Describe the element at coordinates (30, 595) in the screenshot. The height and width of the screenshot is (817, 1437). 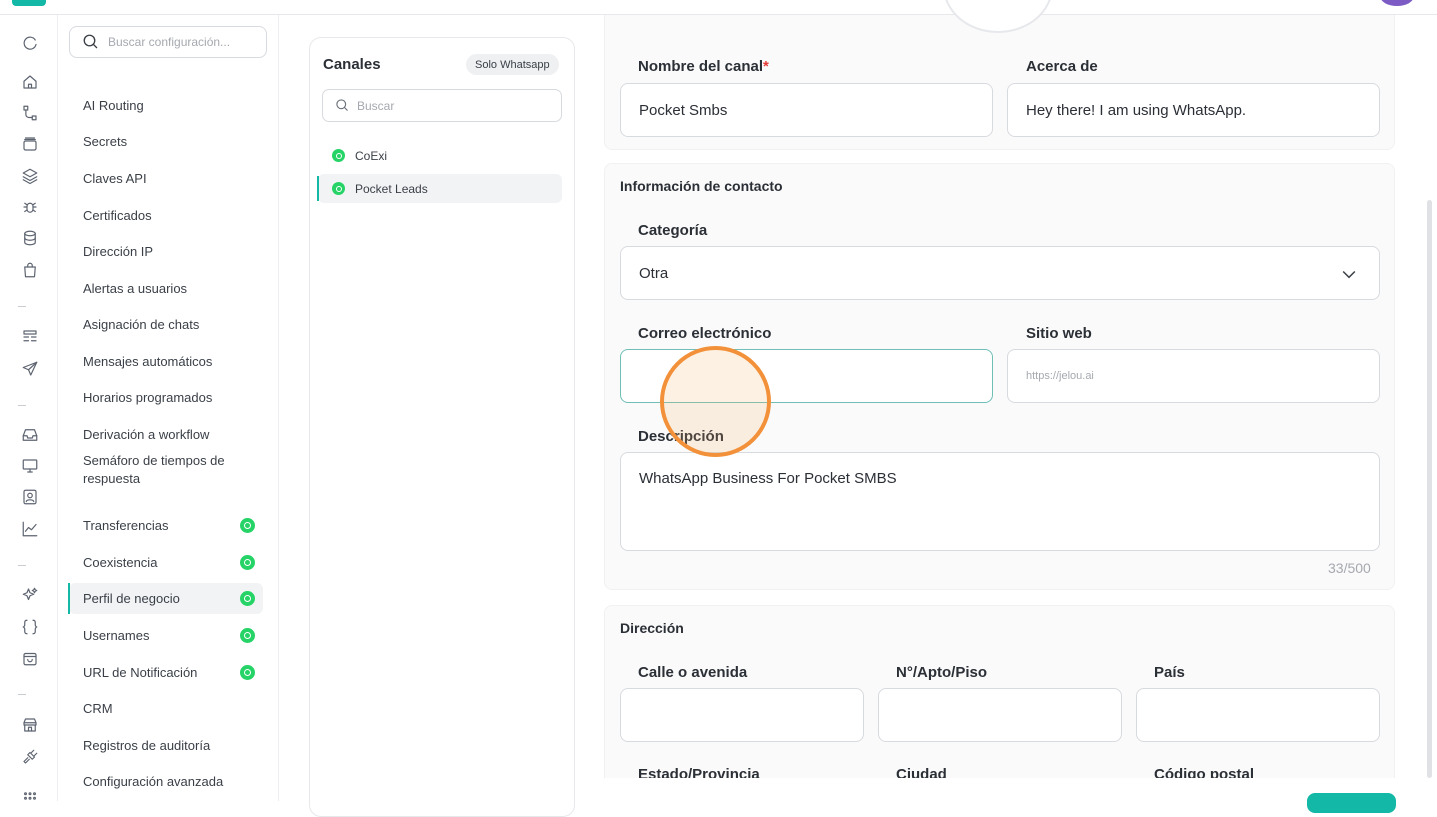
I see `sparkles-icon` at that location.